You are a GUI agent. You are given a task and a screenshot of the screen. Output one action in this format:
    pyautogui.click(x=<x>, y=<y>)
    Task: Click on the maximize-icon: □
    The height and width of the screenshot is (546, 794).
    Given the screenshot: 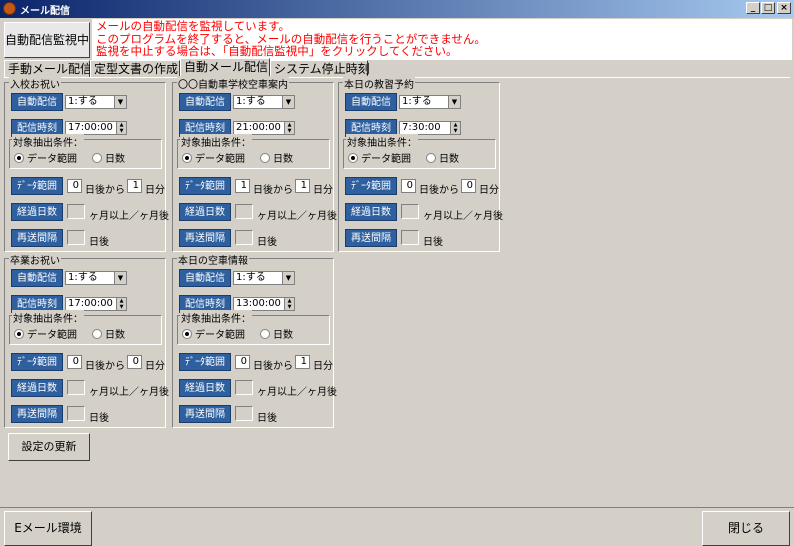 What is the action you would take?
    pyautogui.click(x=768, y=8)
    